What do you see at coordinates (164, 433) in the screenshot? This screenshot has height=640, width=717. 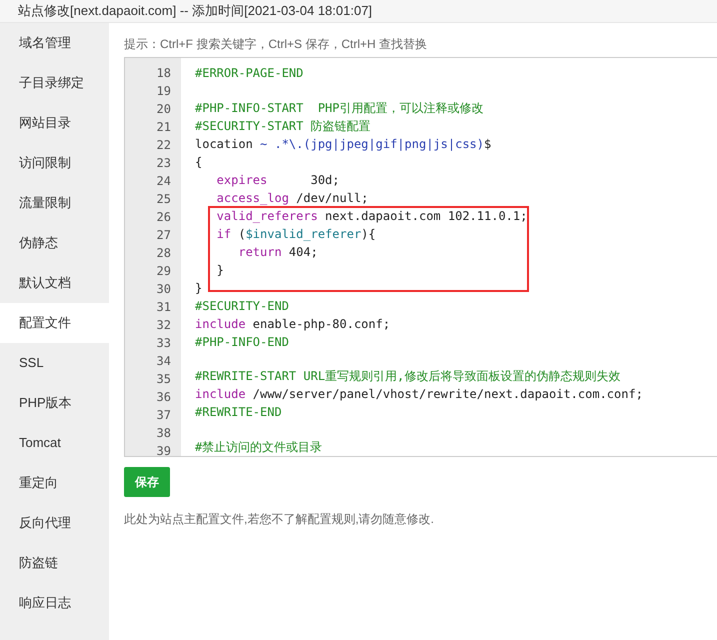 I see `line-number: 38` at bounding box center [164, 433].